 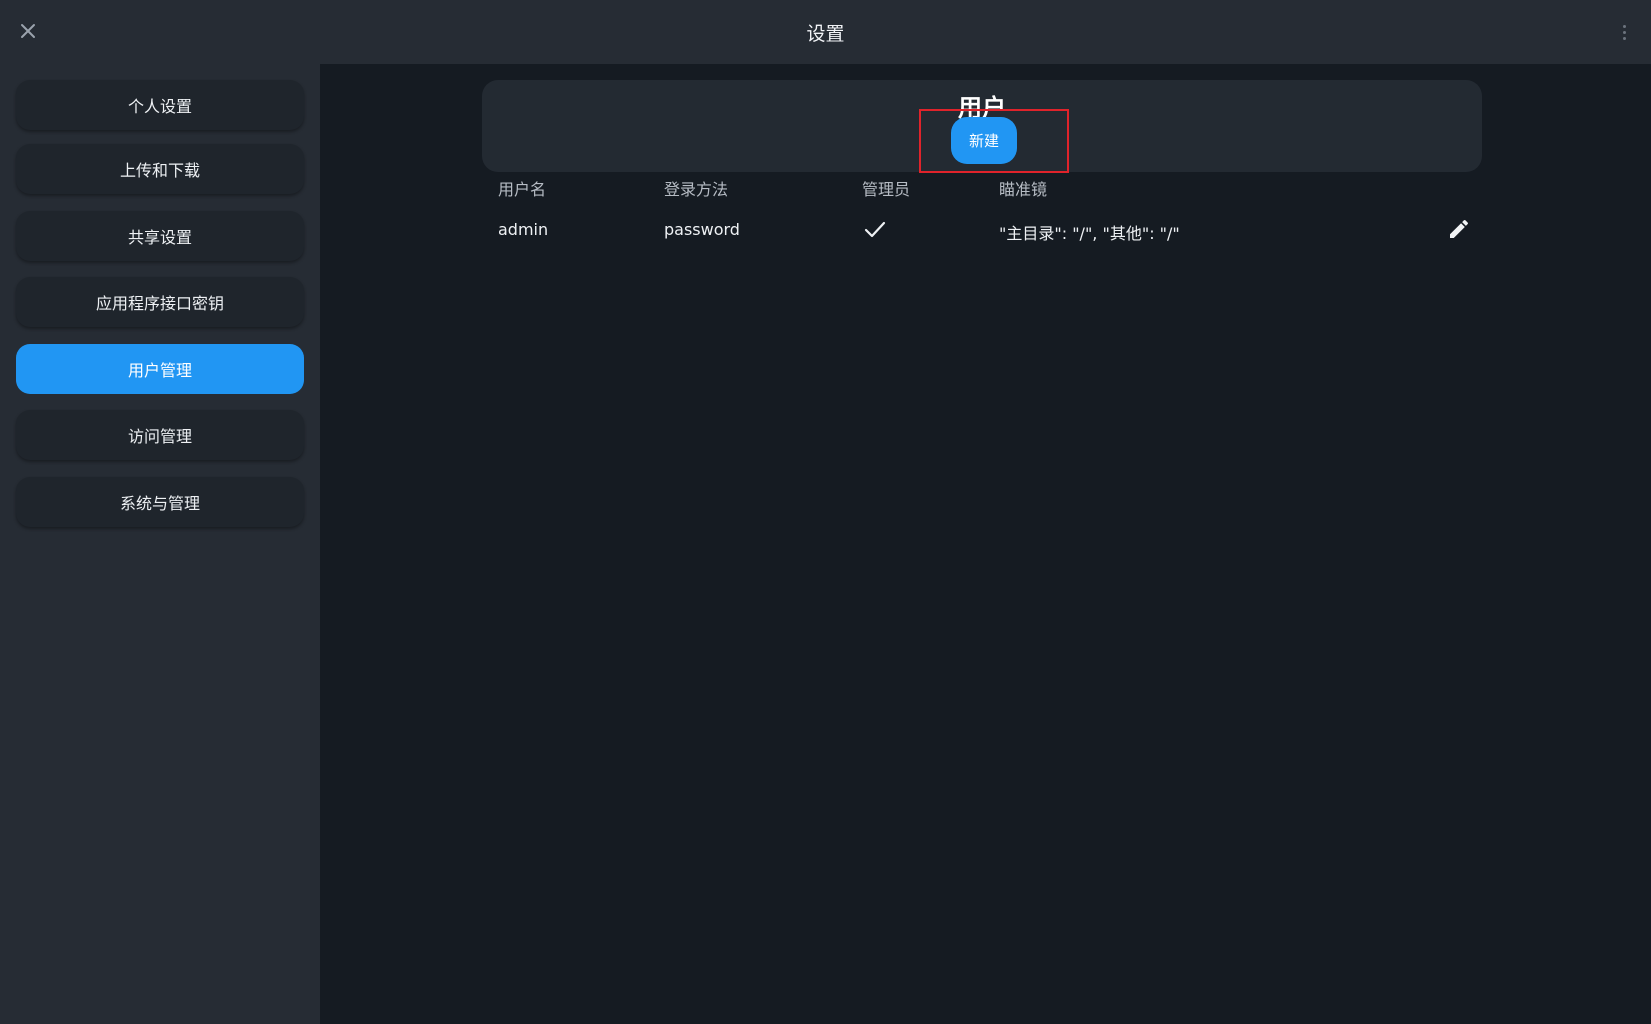 I want to click on sidebar-item-share-settings: 共享设置, so click(x=160, y=236).